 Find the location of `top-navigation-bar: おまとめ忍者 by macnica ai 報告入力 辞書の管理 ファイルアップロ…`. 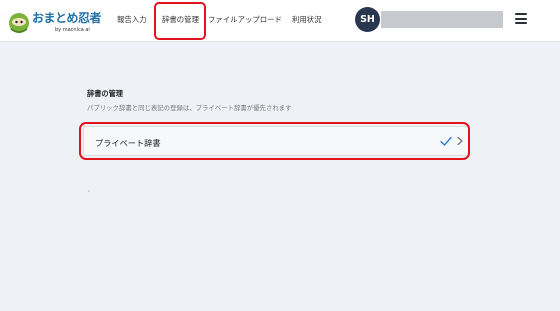

top-navigation-bar: おまとめ忍者 by macnica ai 報告入力 辞書の管理 ファイルアップロ… is located at coordinates (280, 21).